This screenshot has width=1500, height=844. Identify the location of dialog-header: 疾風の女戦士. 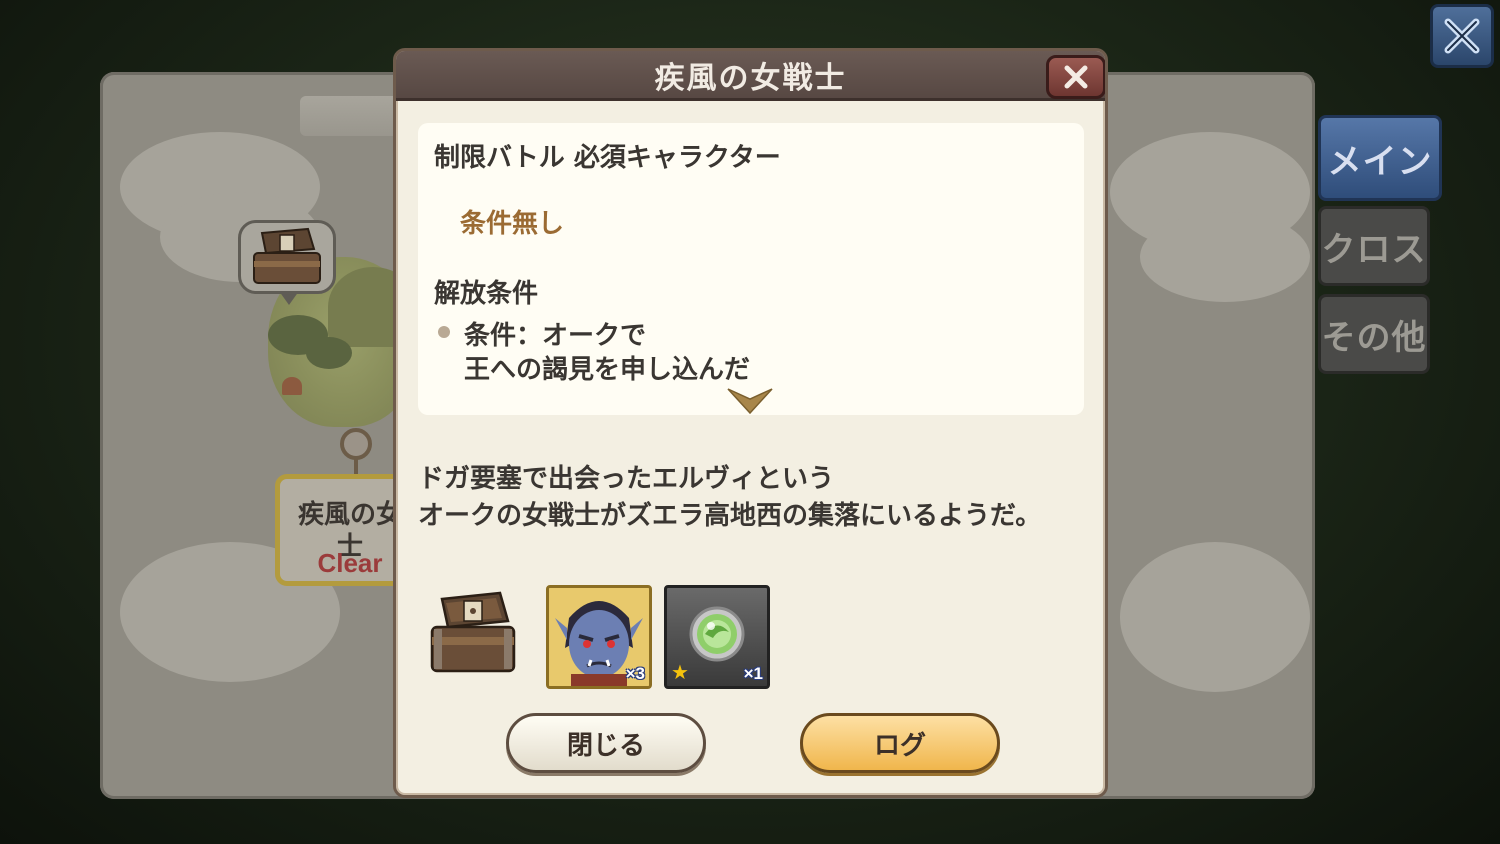
(750, 76).